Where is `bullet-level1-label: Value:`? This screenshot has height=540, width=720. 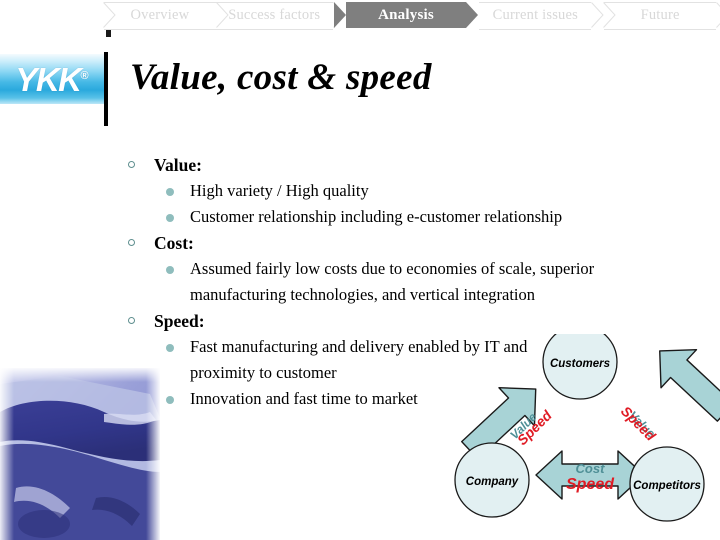 bullet-level1-label: Value: is located at coordinates (178, 165).